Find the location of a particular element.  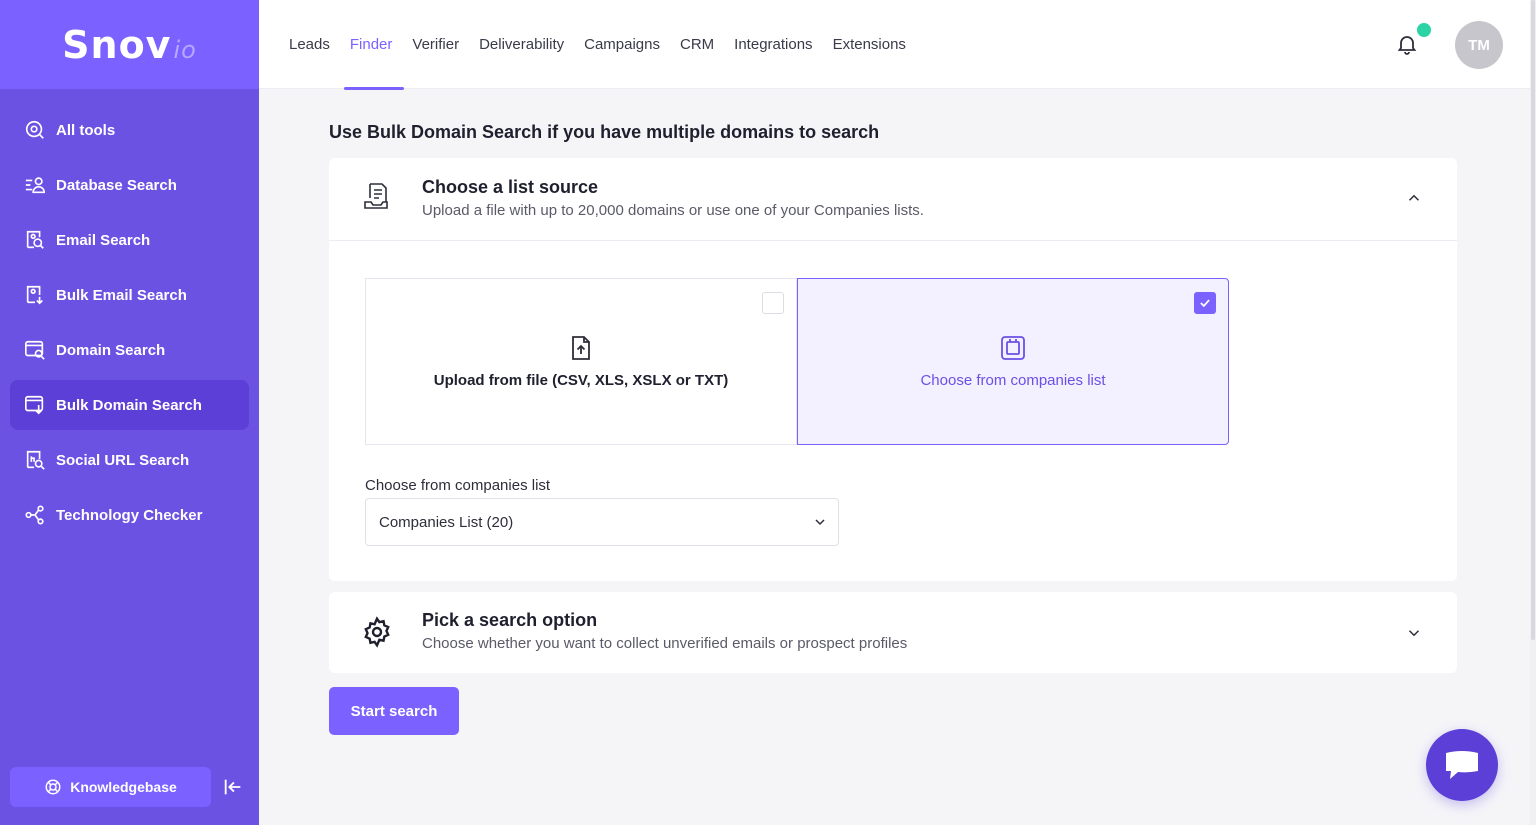

upload-file-label: Upload from file (CSV, XLS, XSLX or TXT) is located at coordinates (581, 380).